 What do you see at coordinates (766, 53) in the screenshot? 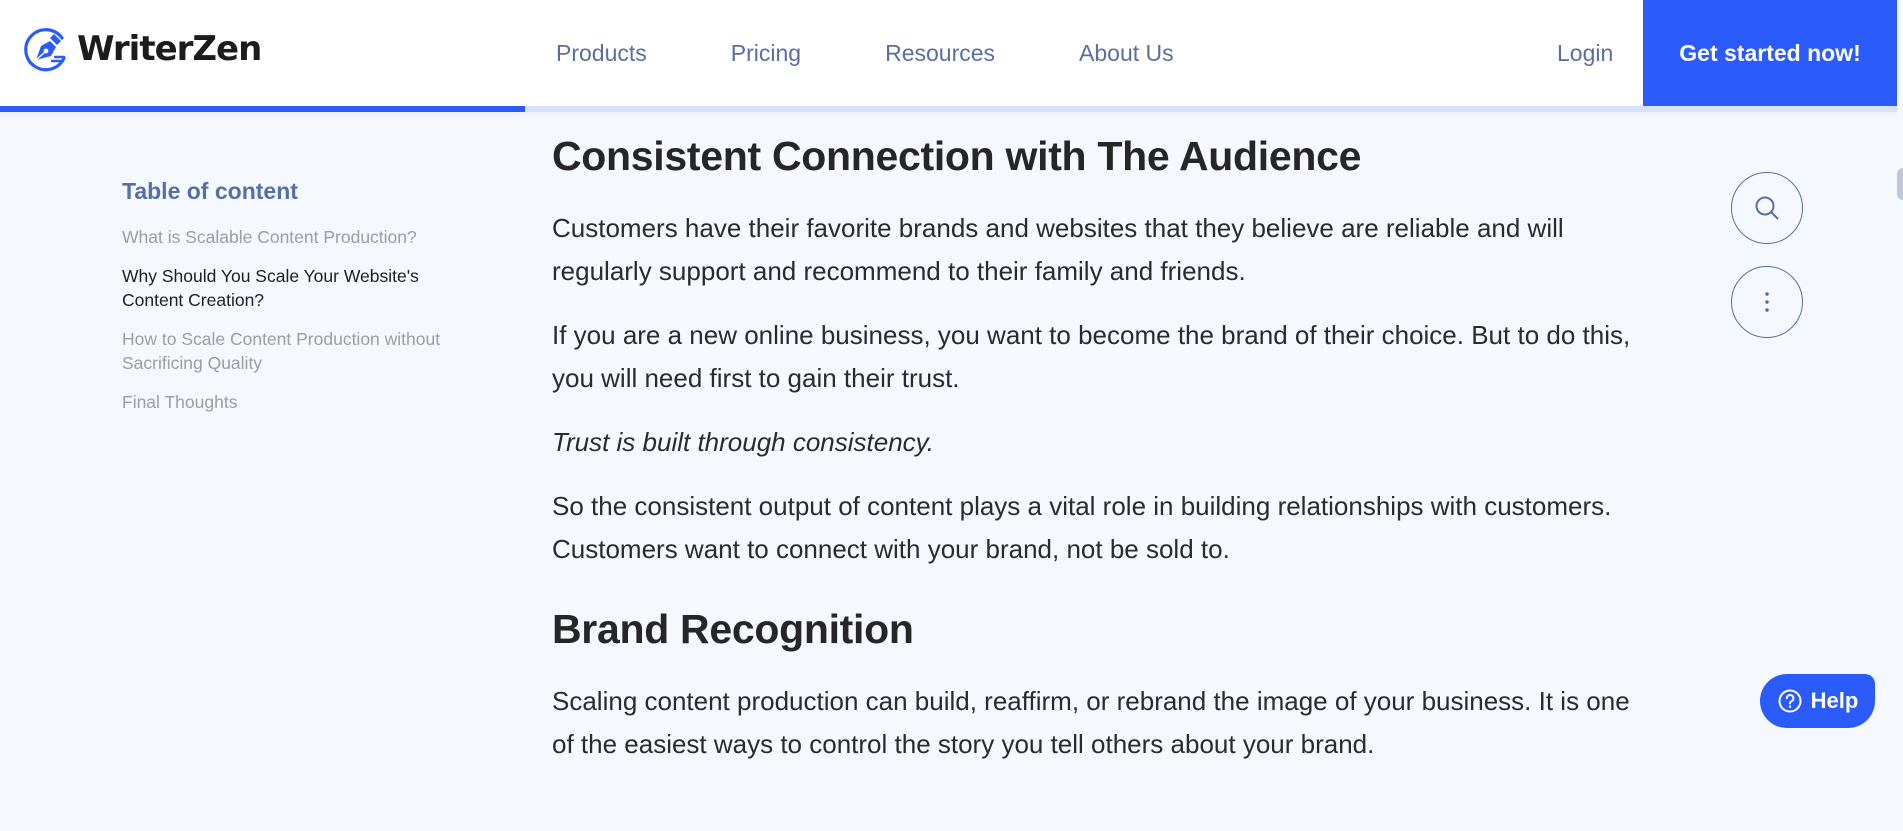
I see `nav-item-pricing: Pricing` at bounding box center [766, 53].